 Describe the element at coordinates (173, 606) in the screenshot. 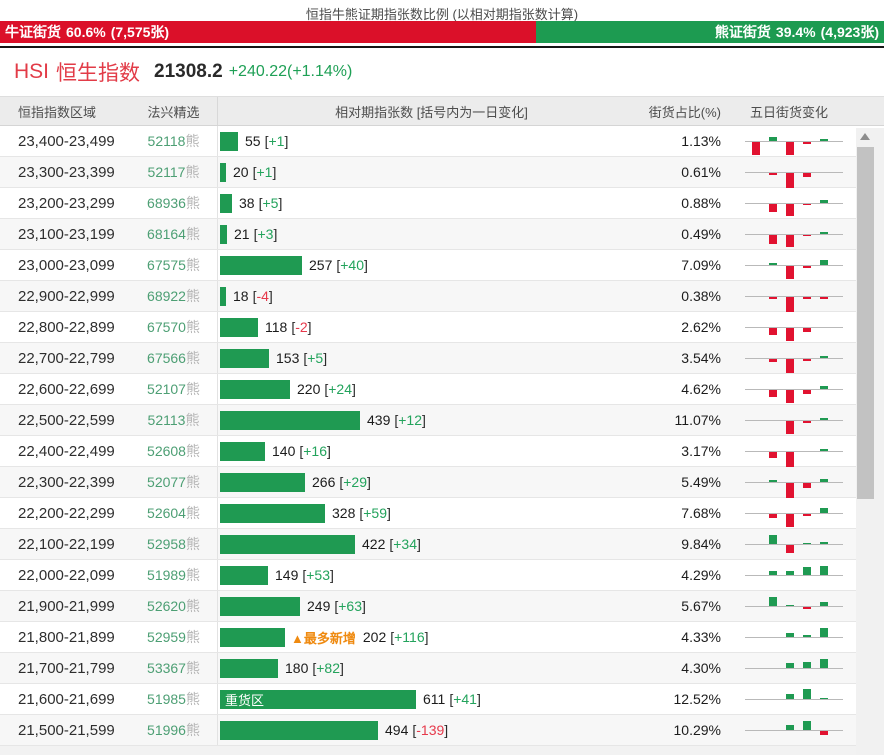

I see `warrant-code-link: 52620熊` at that location.